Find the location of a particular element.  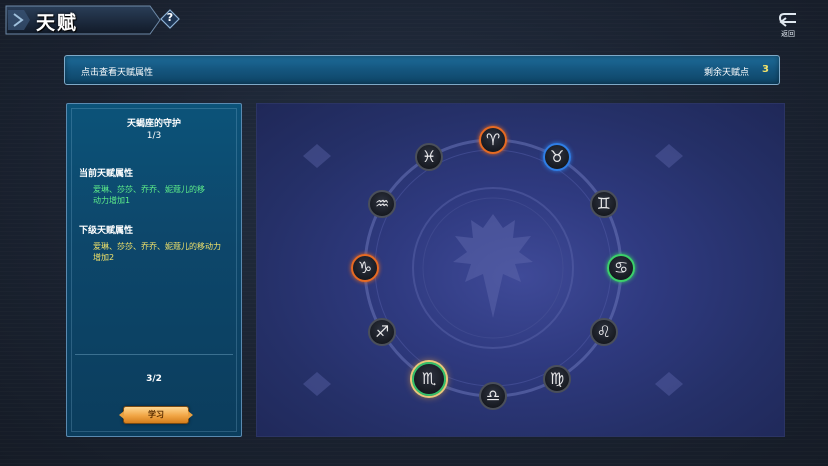

back-arrow-icon is located at coordinates (787, 20).